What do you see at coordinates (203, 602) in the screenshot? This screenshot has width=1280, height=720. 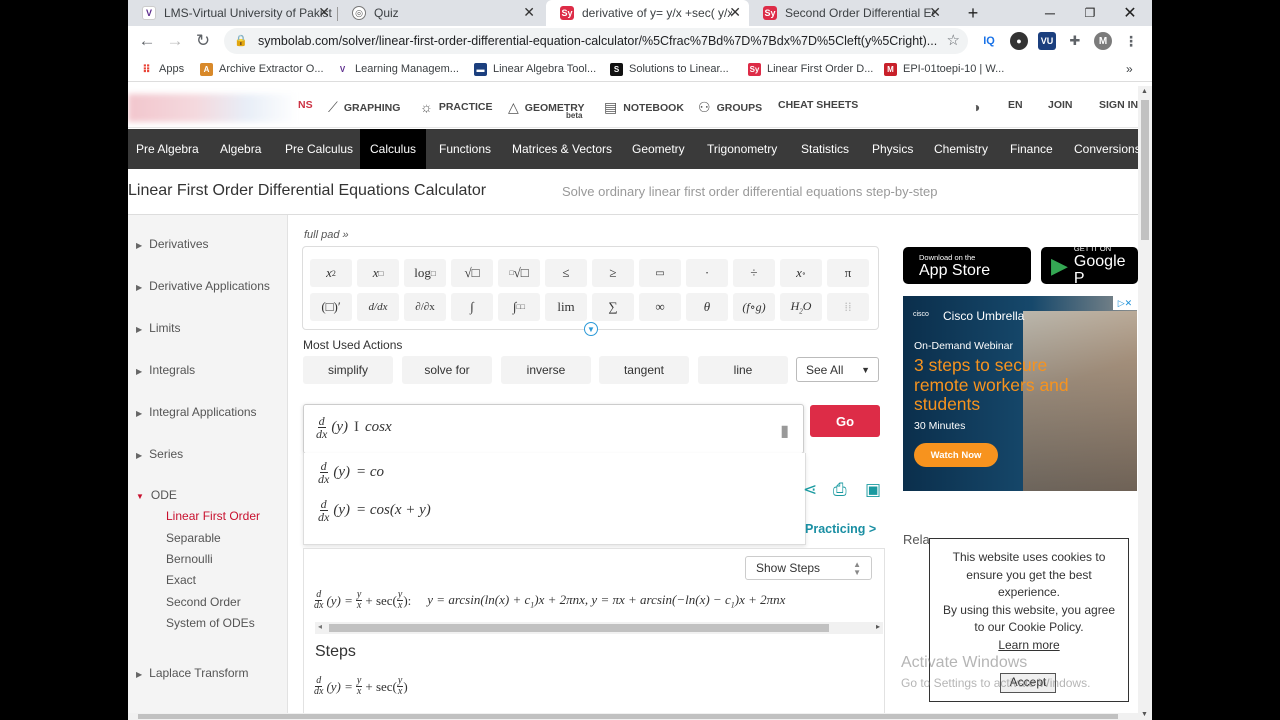 I see `sidebar-sub-second-order: Second Order` at bounding box center [203, 602].